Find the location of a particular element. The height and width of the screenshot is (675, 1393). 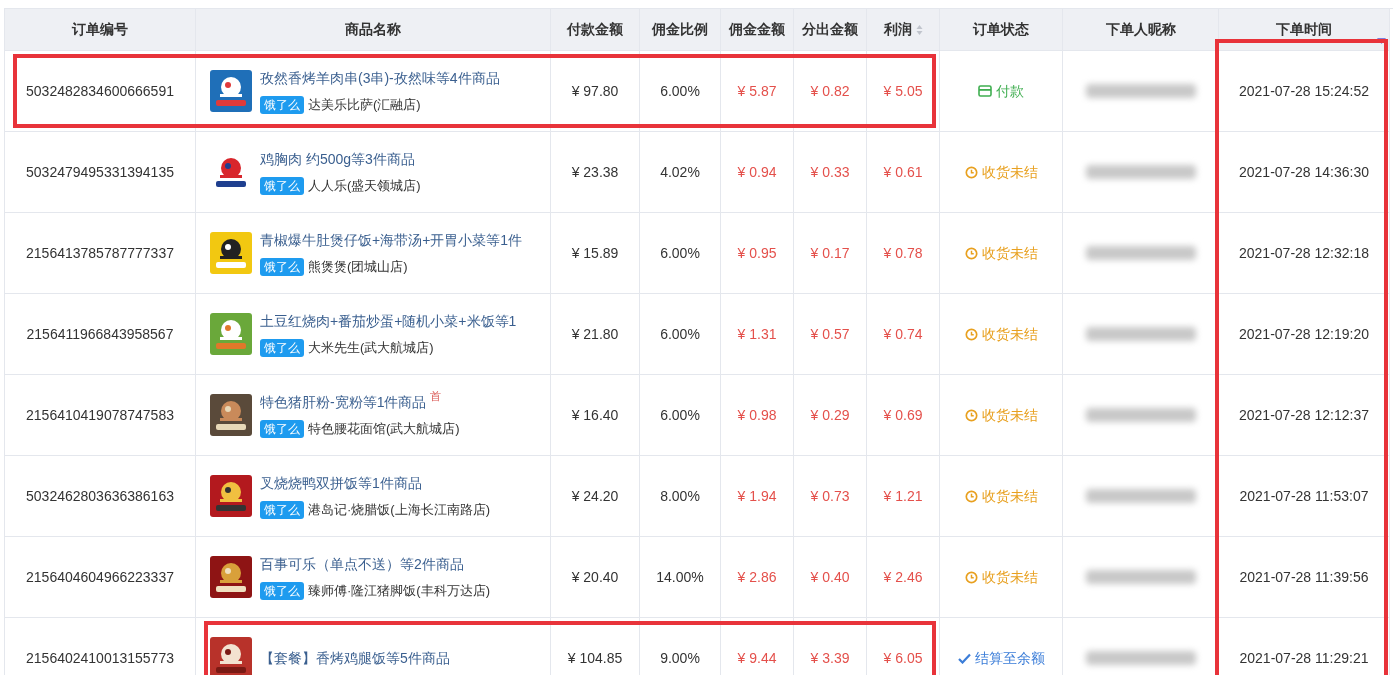

amount: ¥ 0.73 is located at coordinates (830, 496).